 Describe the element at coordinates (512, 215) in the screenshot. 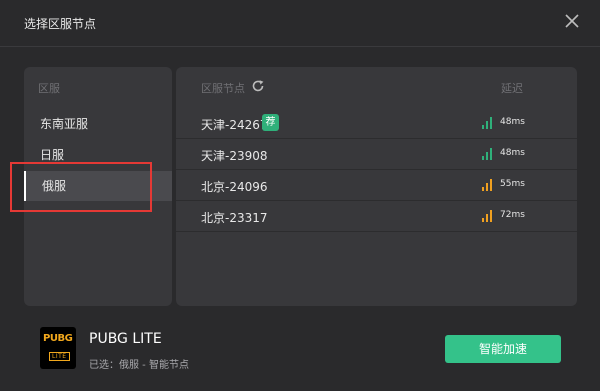

I see `node-latency: 72ms` at that location.